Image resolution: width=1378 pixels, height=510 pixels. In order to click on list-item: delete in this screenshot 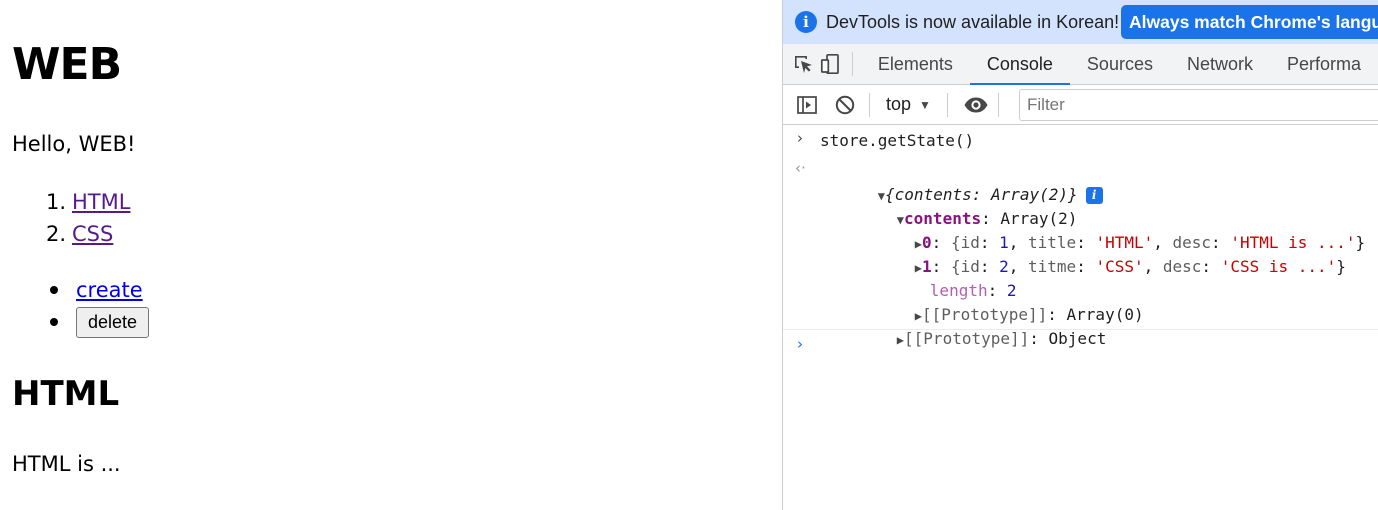, I will do `click(98, 322)`.